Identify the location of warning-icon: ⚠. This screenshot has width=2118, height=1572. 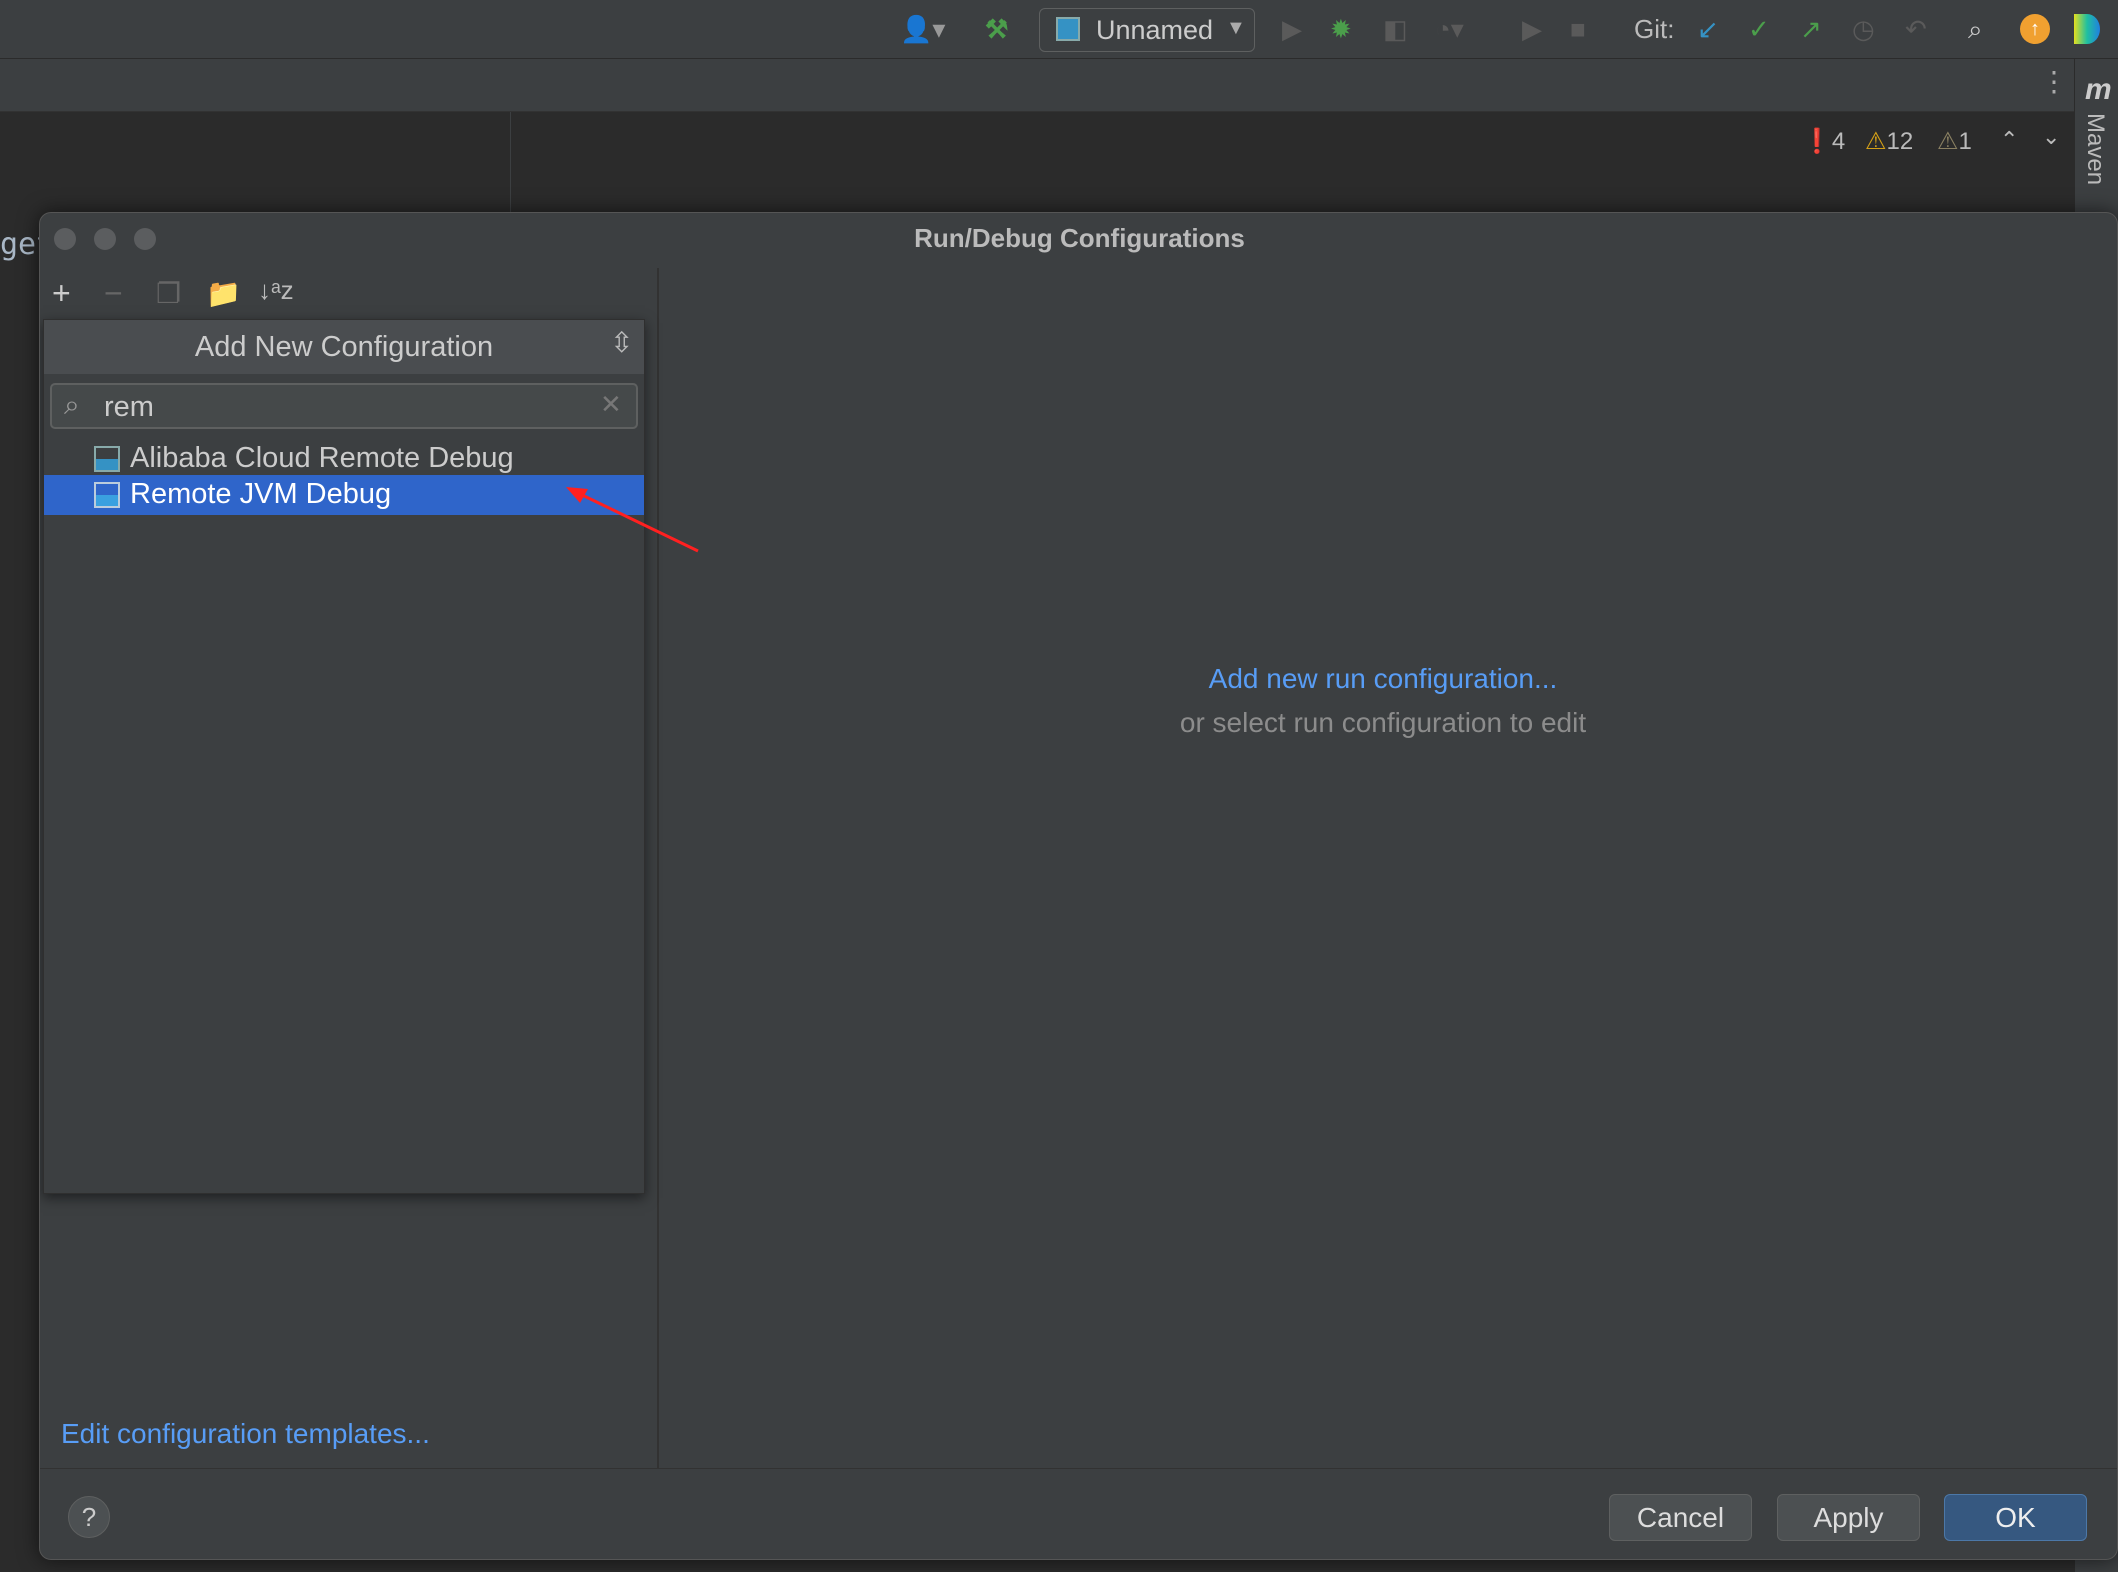
(1876, 141).